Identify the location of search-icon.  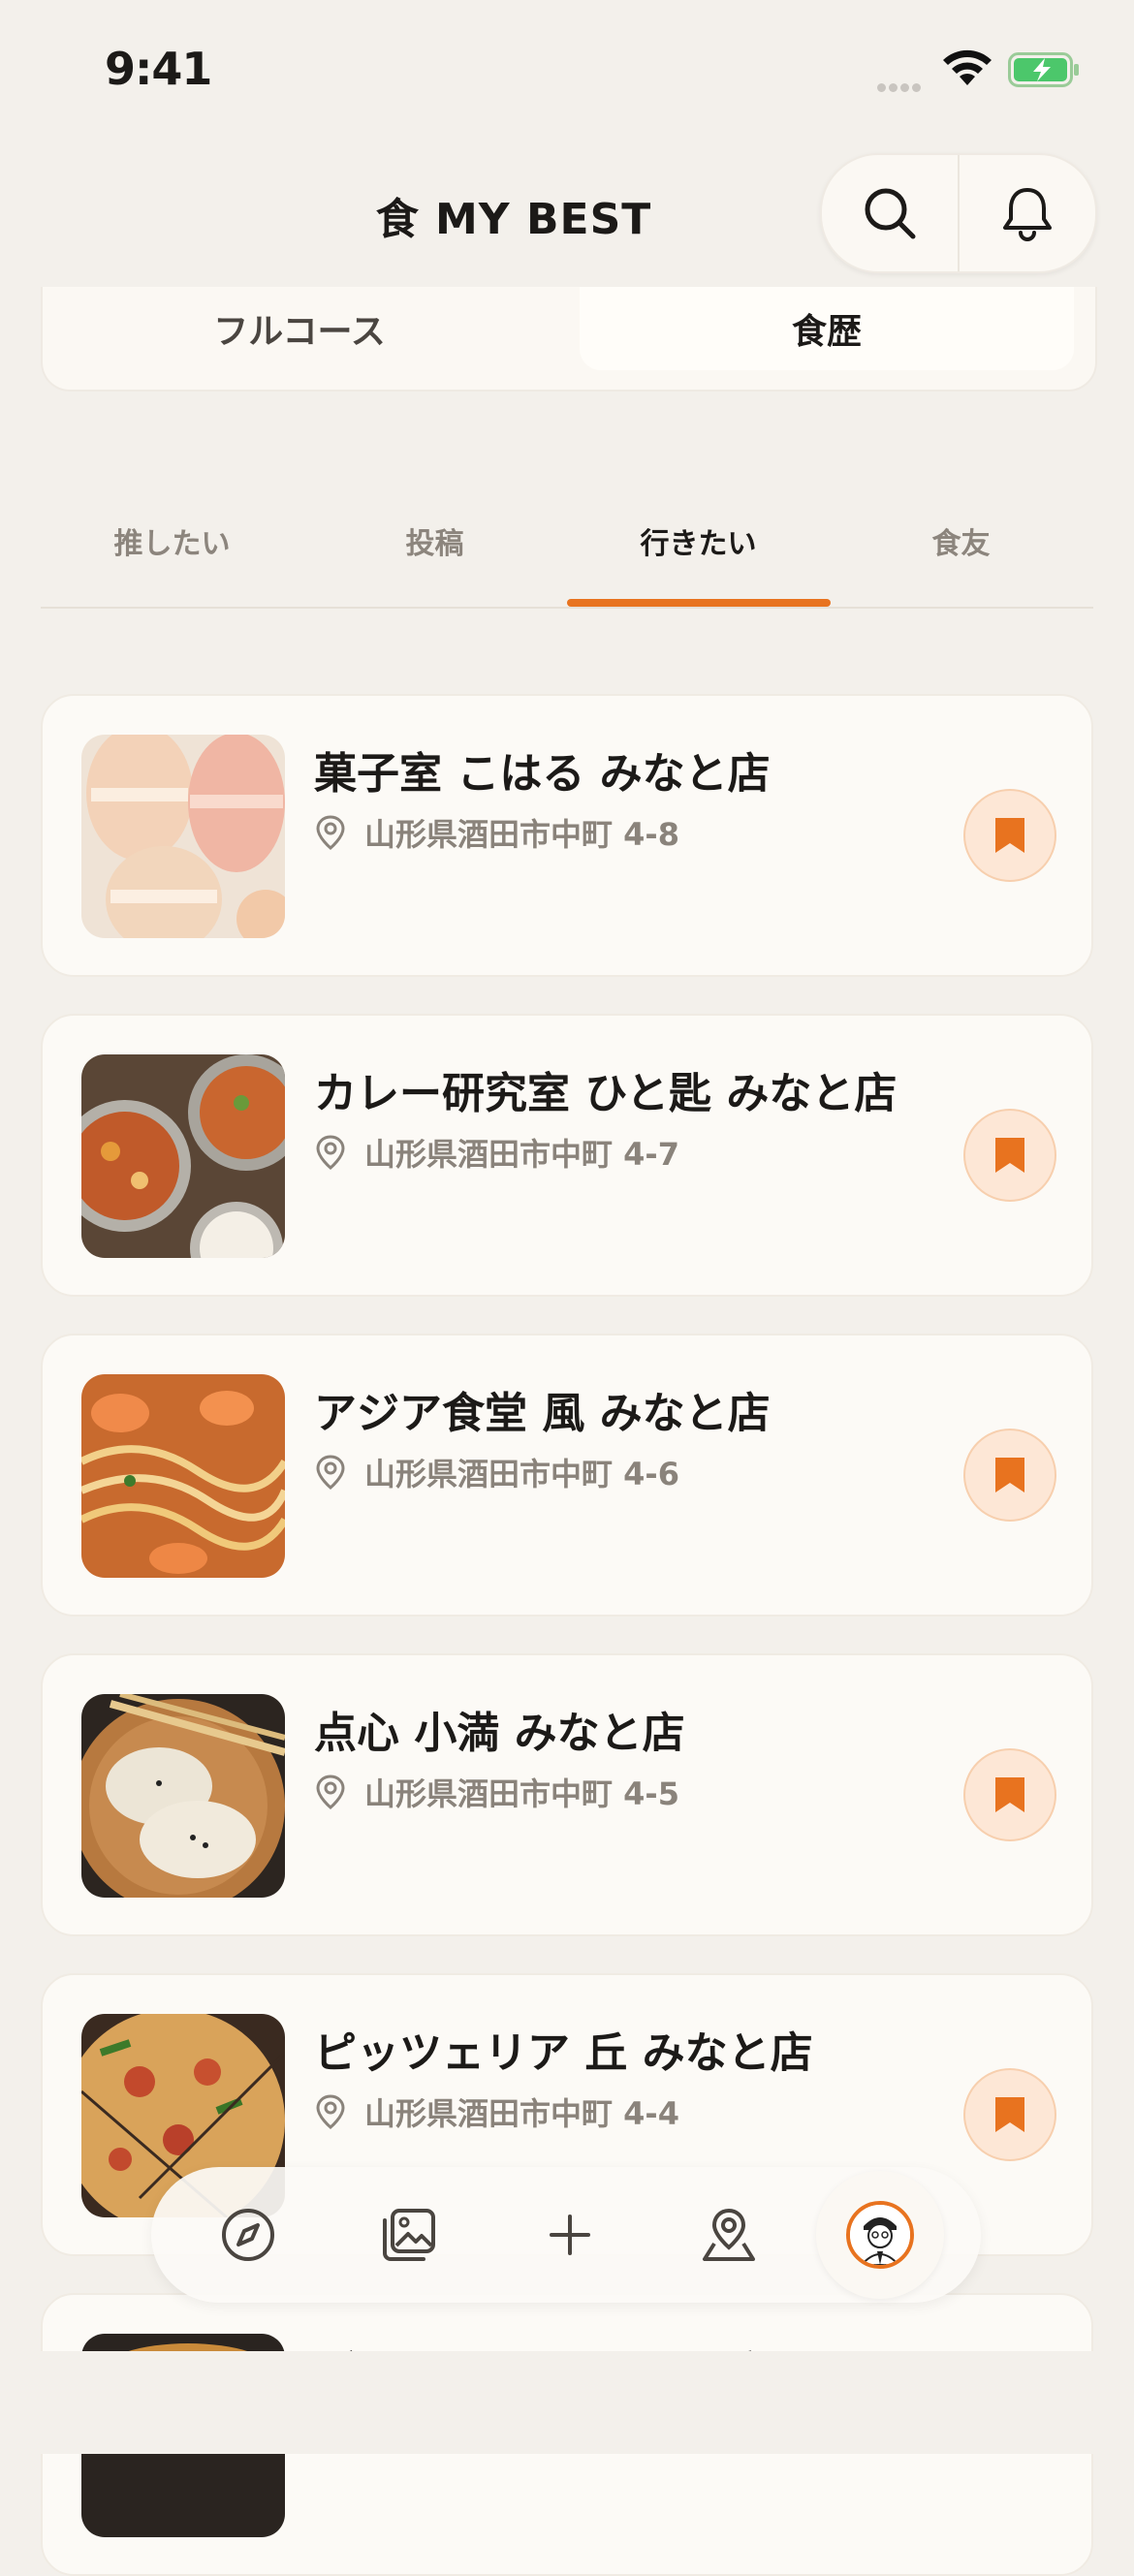
(890, 213).